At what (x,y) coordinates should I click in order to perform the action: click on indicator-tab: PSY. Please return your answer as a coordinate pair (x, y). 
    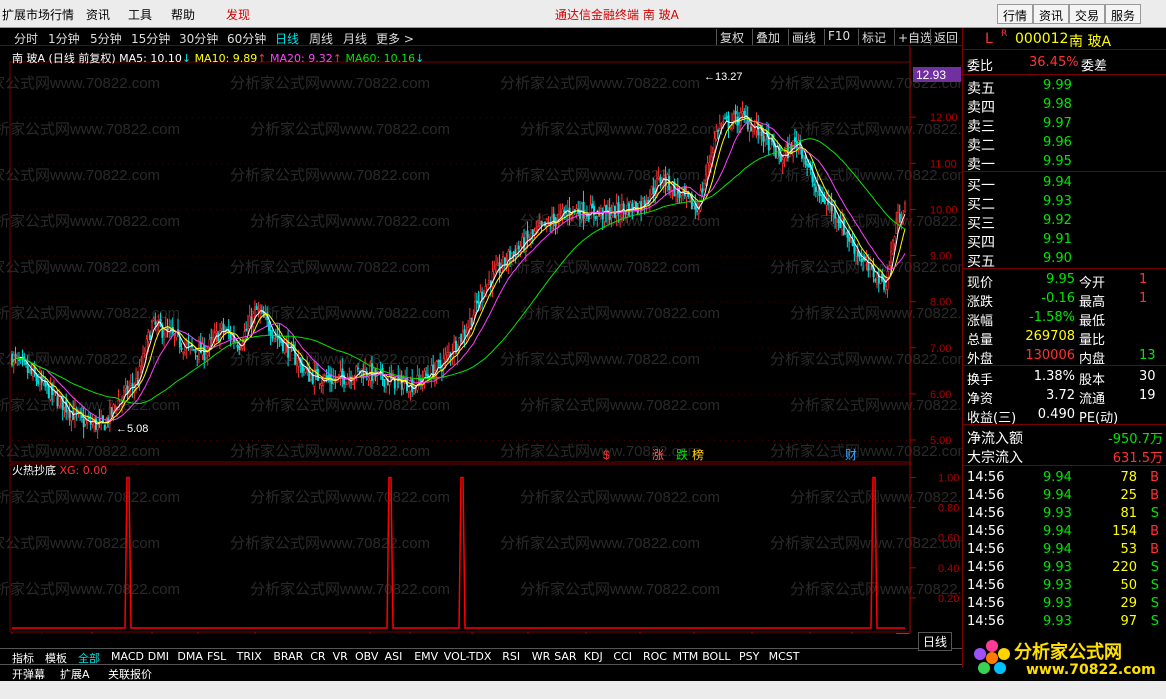
    Looking at the image, I should click on (749, 656).